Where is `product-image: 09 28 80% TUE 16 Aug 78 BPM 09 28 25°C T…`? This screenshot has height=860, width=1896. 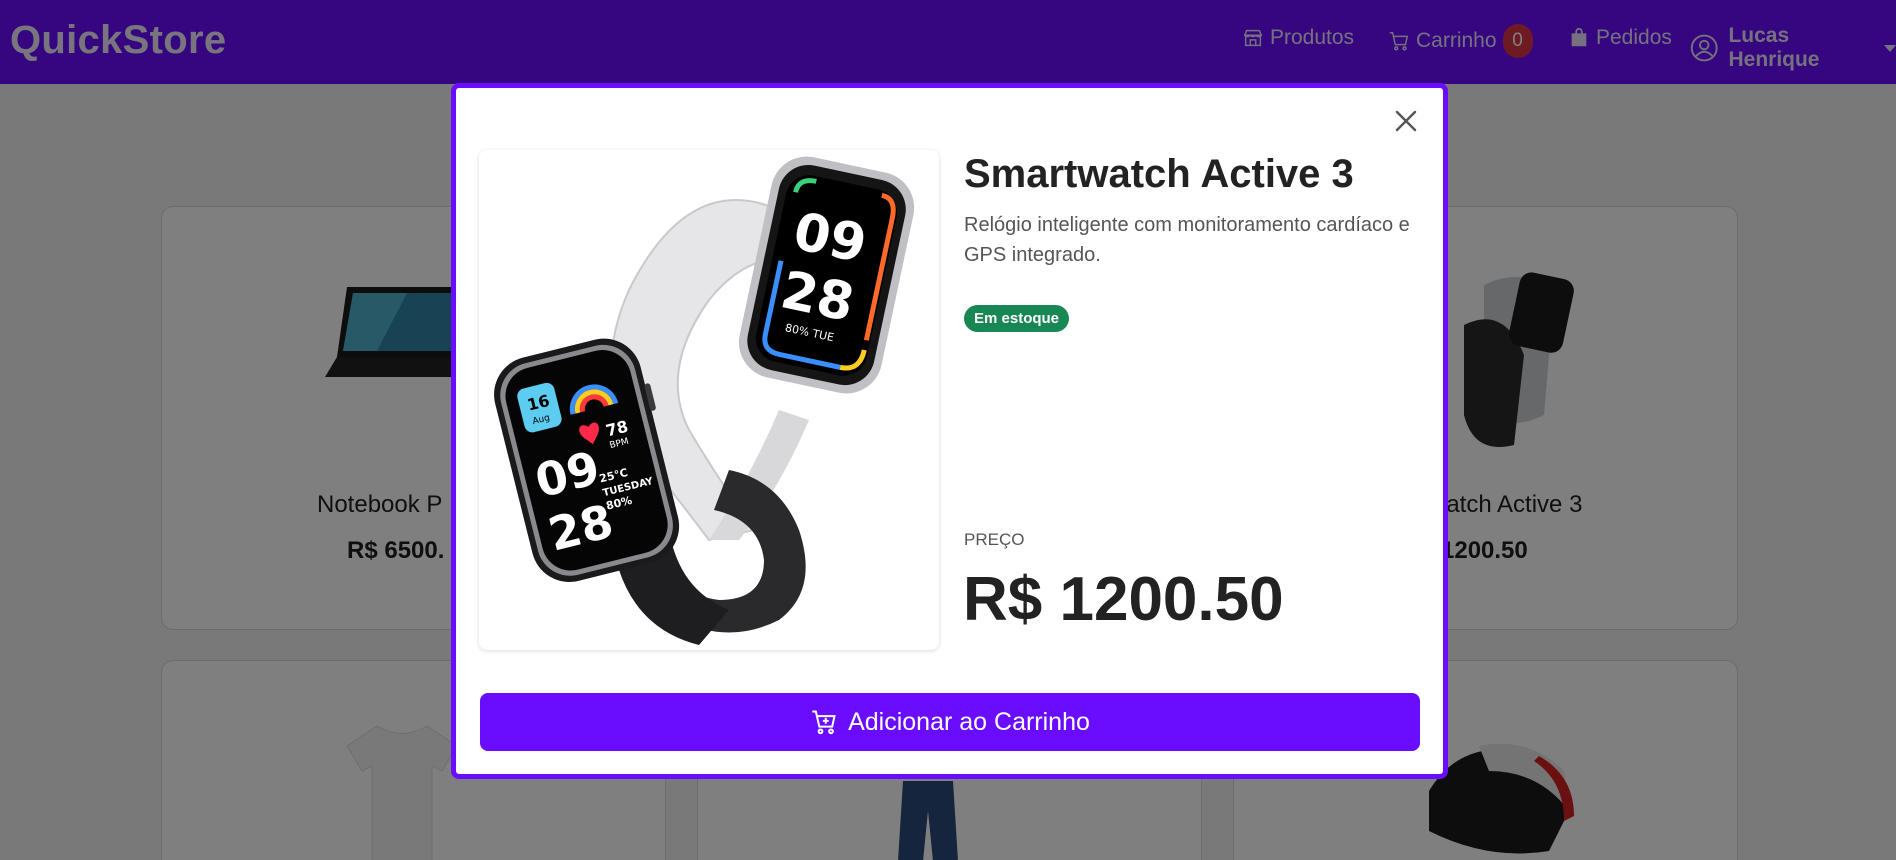 product-image: 09 28 80% TUE 16 Aug 78 BPM 09 28 25°C T… is located at coordinates (709, 400).